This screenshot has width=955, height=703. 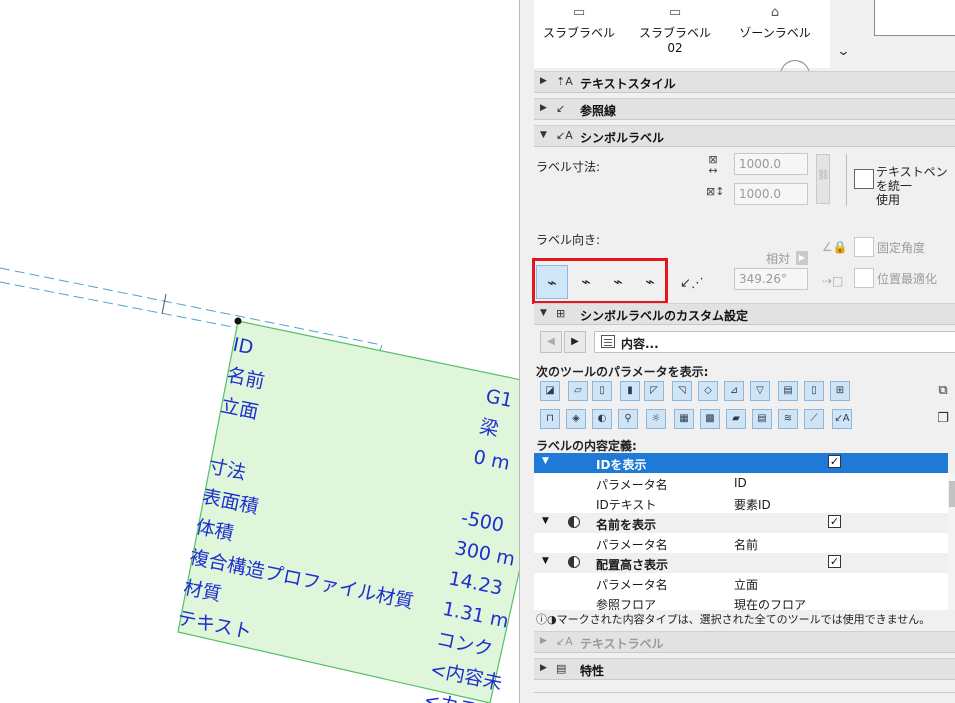 What do you see at coordinates (586, 446) in the screenshot?
I see `content-definition-label: ラベルの内容定義:` at bounding box center [586, 446].